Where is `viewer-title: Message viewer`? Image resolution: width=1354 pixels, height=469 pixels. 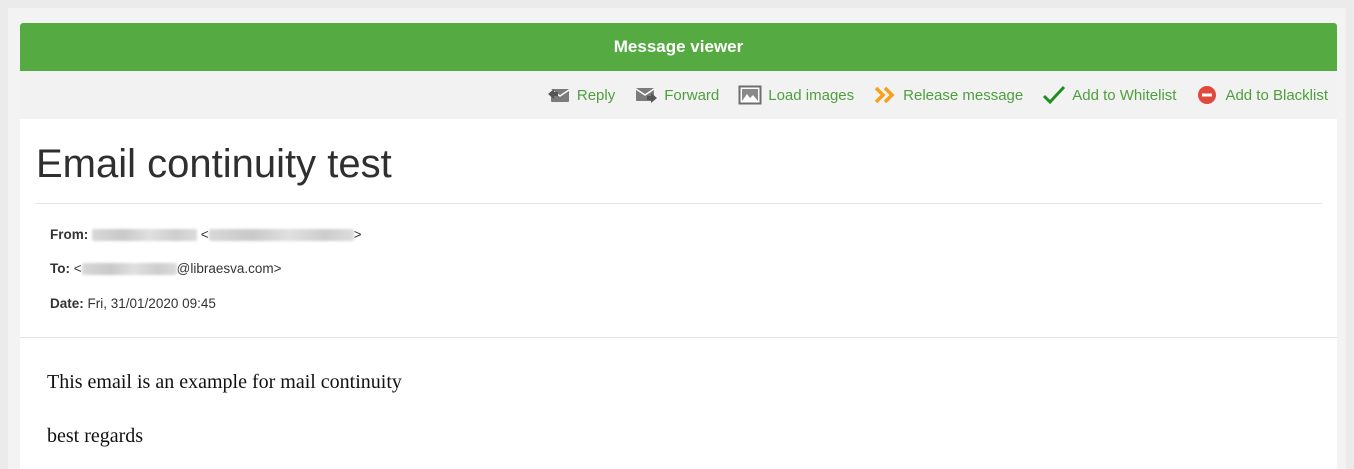 viewer-title: Message viewer is located at coordinates (678, 46).